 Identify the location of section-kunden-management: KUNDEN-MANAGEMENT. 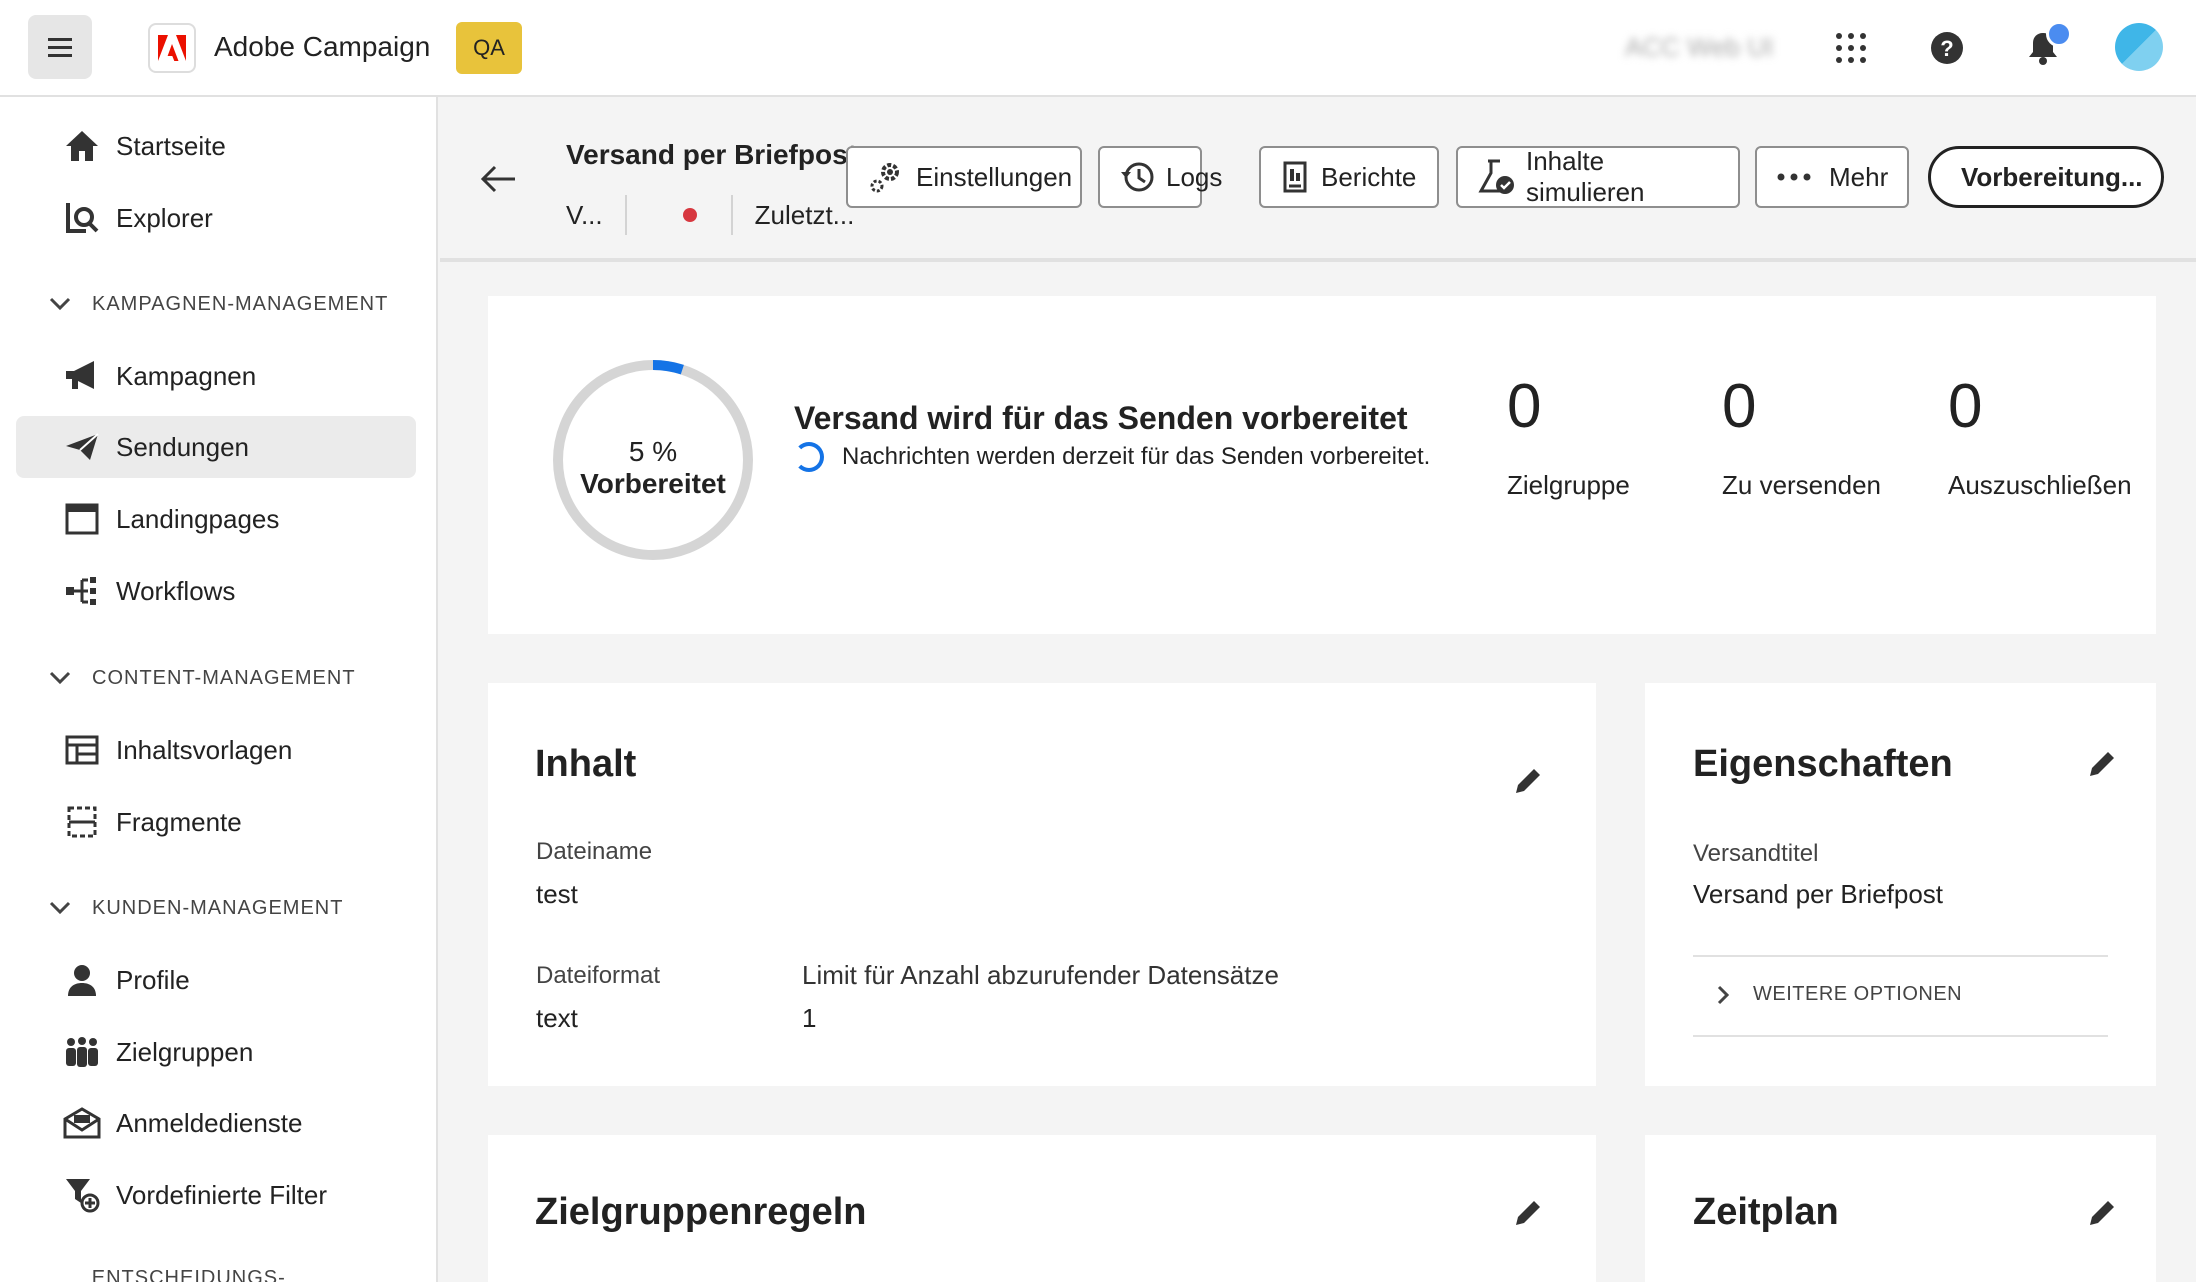
(194, 908).